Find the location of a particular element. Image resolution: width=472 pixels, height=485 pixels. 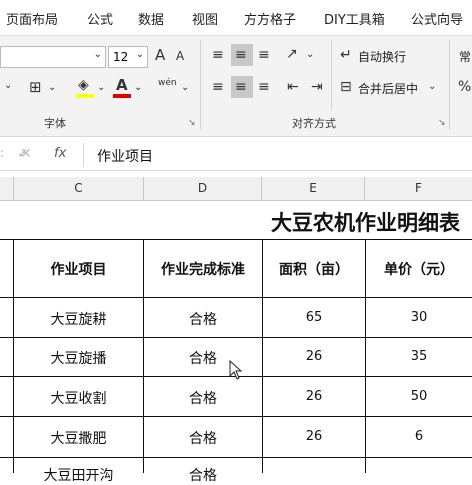

table-cell: 6 is located at coordinates (419, 436).